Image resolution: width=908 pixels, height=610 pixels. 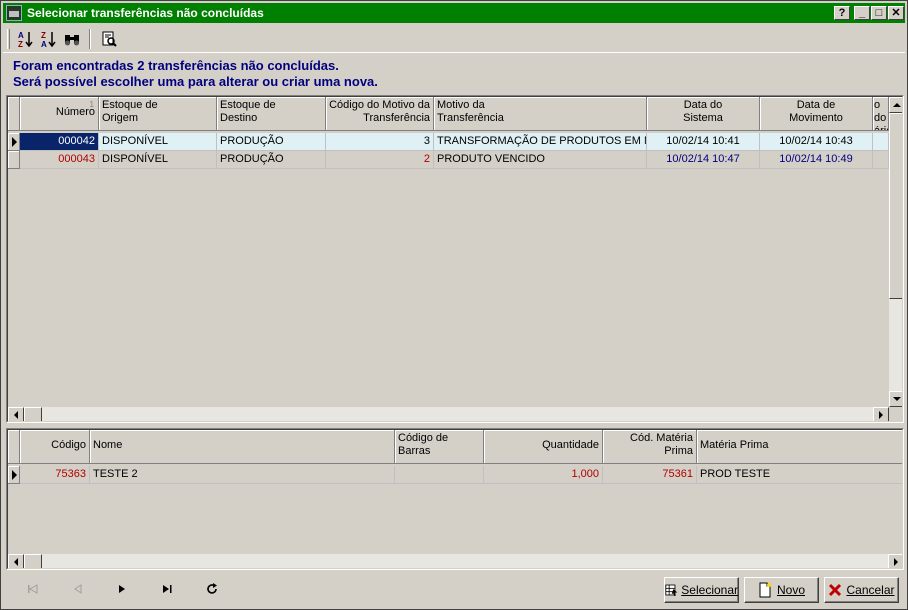 I want to click on cell-data-sistema: 10/02/14 10:47, so click(x=703, y=160).